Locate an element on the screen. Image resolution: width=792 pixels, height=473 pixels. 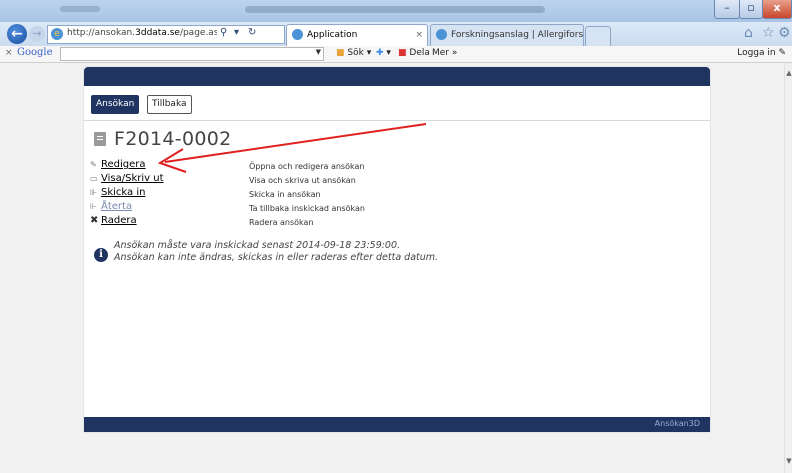
action-desc-visa: Visa och skriva ut ansökan is located at coordinates (302, 180).